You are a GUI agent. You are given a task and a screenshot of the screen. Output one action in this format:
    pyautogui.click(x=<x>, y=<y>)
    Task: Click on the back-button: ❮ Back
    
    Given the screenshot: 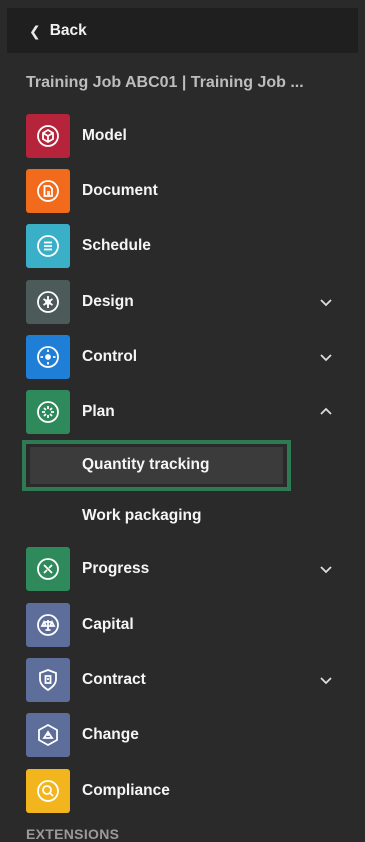 What is the action you would take?
    pyautogui.click(x=182, y=30)
    